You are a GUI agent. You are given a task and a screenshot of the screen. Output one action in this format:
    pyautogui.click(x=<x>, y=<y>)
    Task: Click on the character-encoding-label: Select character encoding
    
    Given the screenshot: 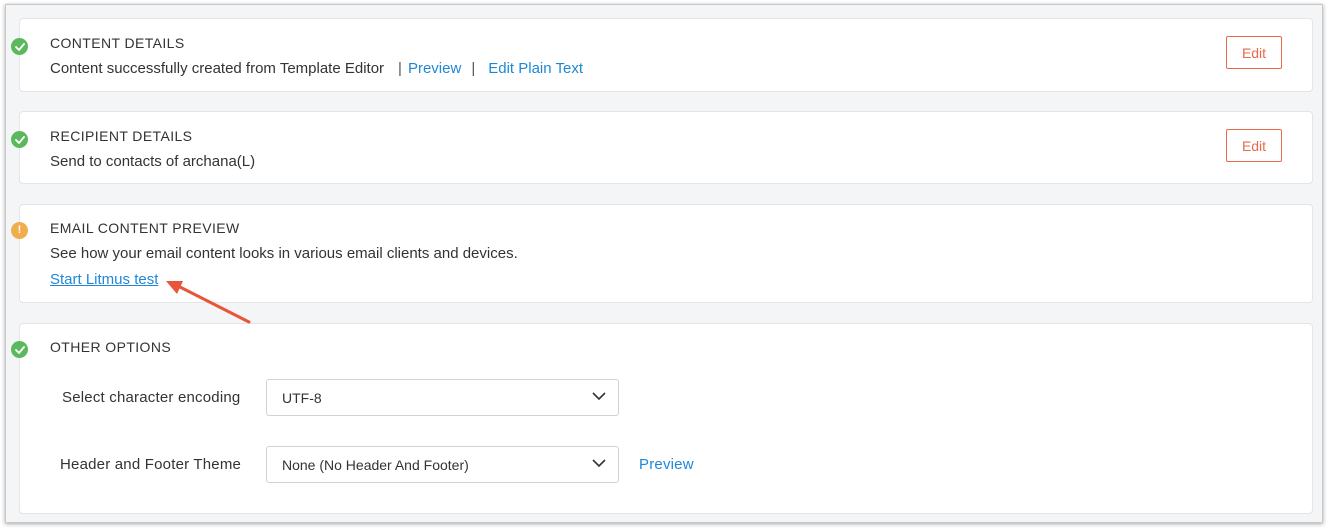 What is the action you would take?
    pyautogui.click(x=151, y=397)
    